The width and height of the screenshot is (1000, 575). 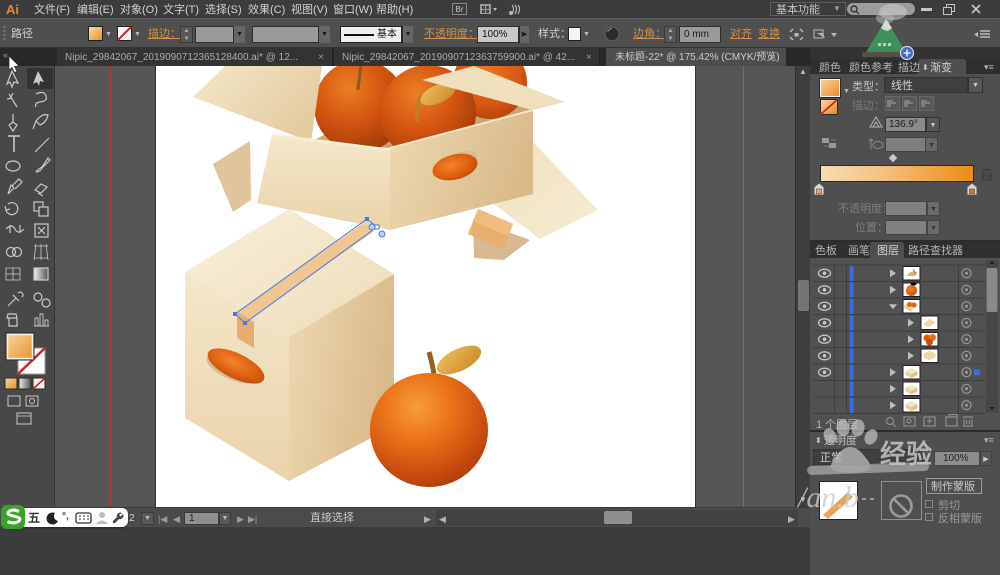 What do you see at coordinates (906, 454) in the screenshot?
I see `svg-text: 经验` at bounding box center [906, 454].